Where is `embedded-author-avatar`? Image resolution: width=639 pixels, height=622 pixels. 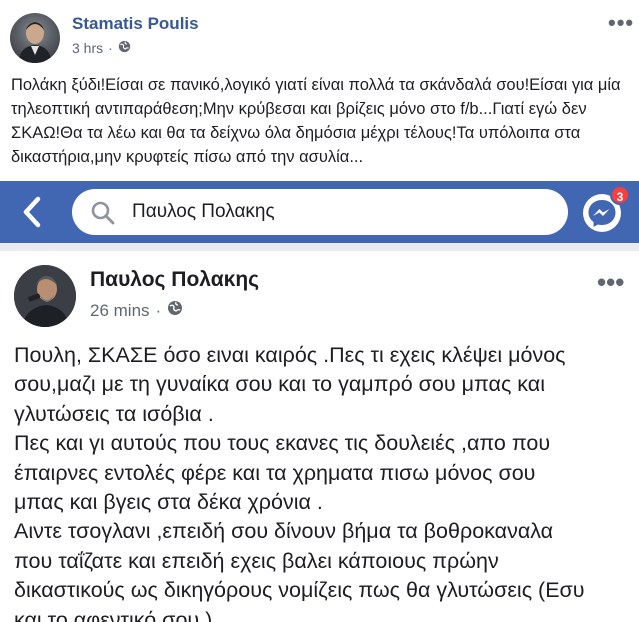 embedded-author-avatar is located at coordinates (45, 296).